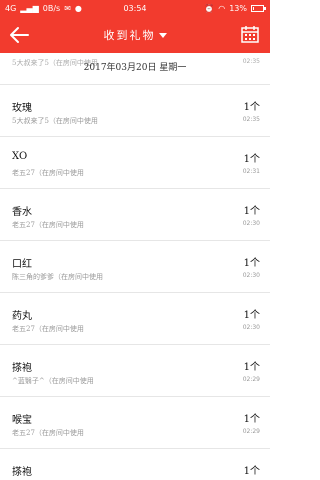 Image resolution: width=320 pixels, height=480 pixels. I want to click on list-item: 喉宝老五27（在房间中使用 1个 02:29, so click(135, 423).